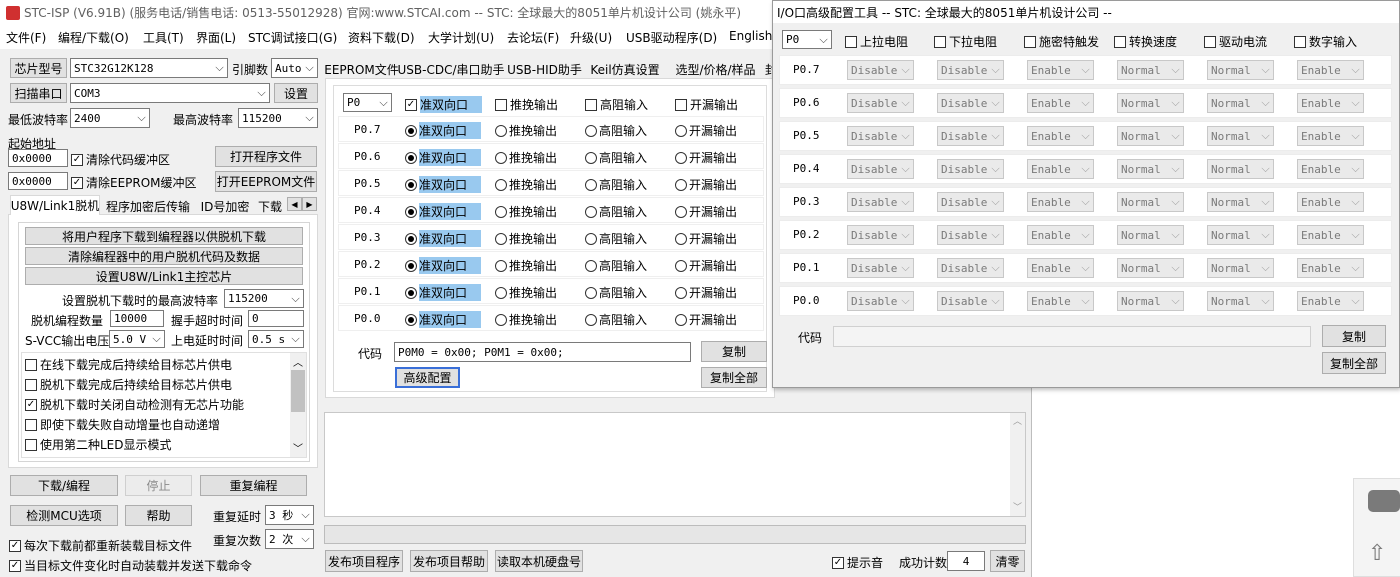 This screenshot has width=1400, height=577. Describe the element at coordinates (1384, 501) in the screenshot. I see `chat-bubble-icon` at that location.